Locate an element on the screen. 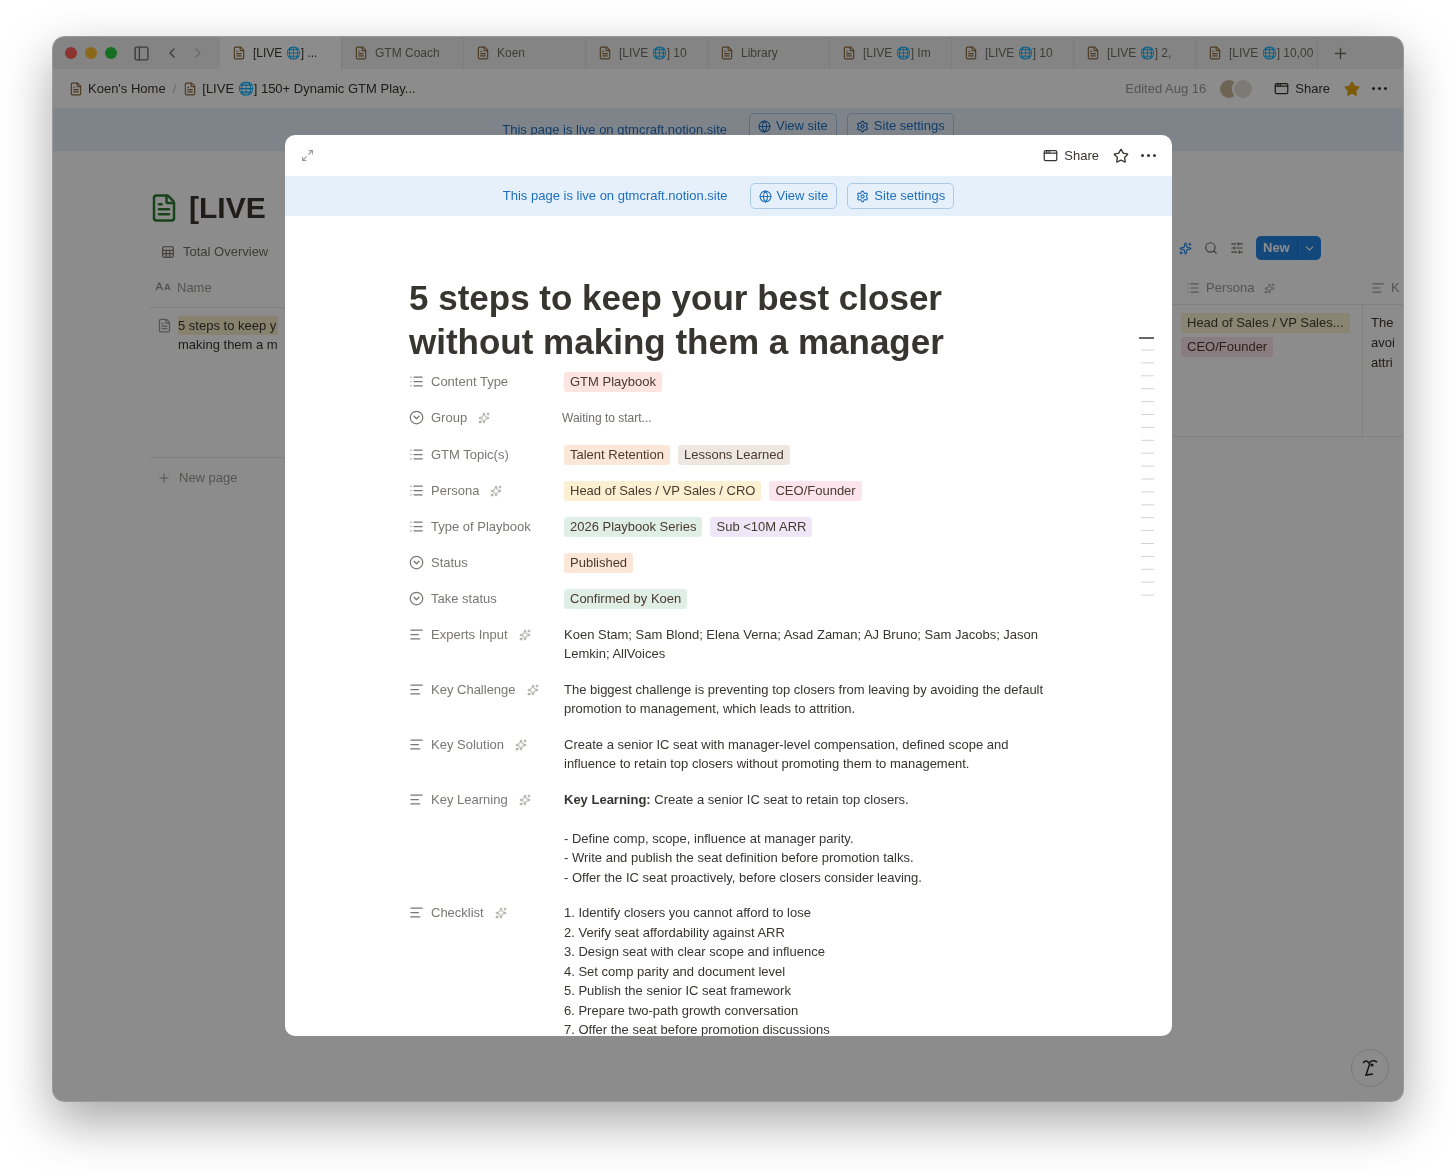  property-tag: Head of Sales / VP Sales / CRO is located at coordinates (663, 490).